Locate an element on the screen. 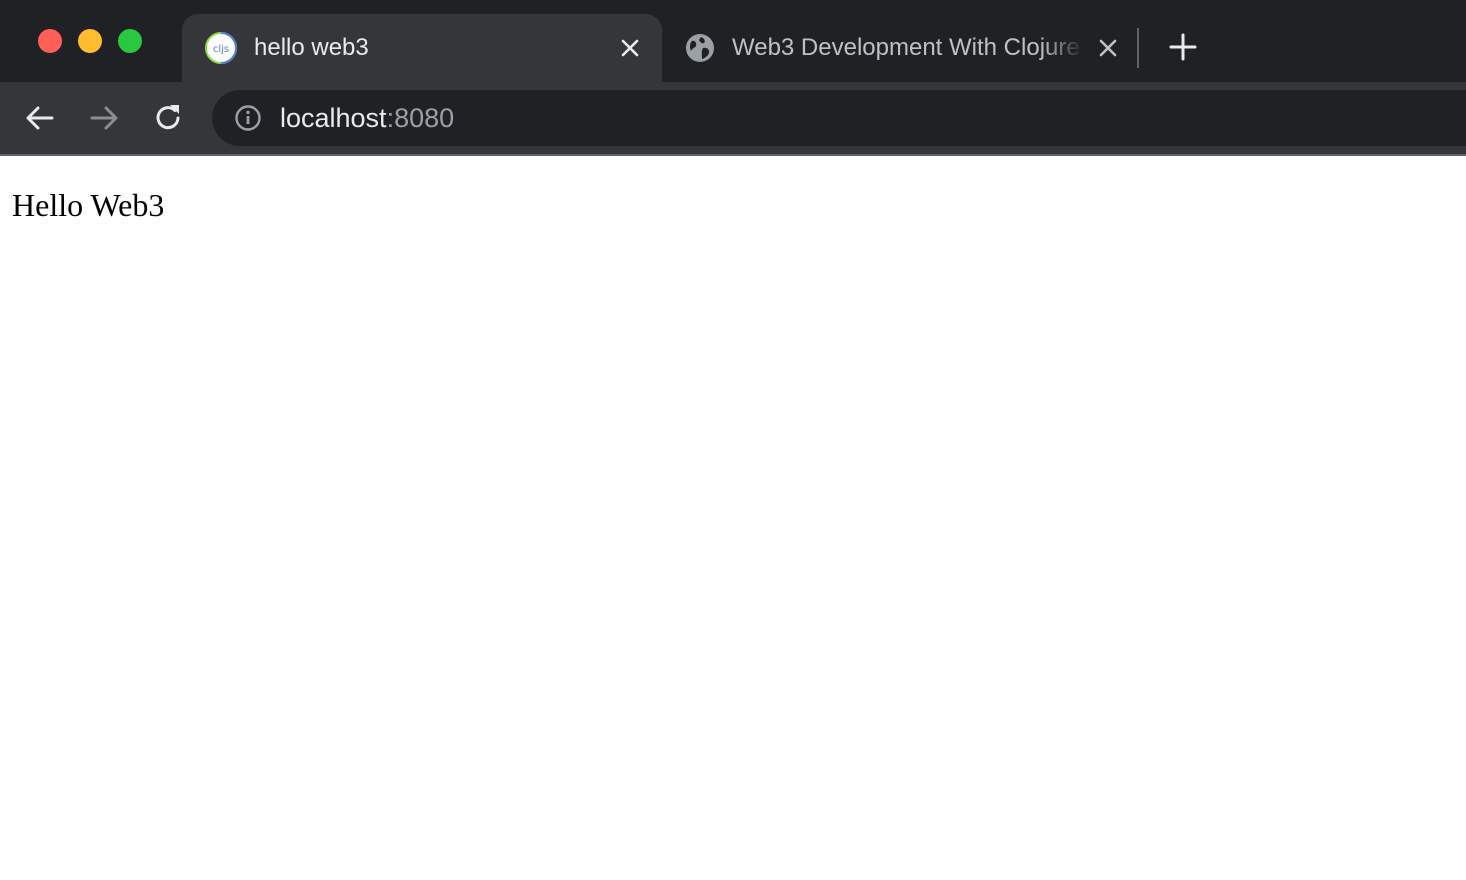 Image resolution: width=1466 pixels, height=880 pixels. globe-icon is located at coordinates (700, 48).